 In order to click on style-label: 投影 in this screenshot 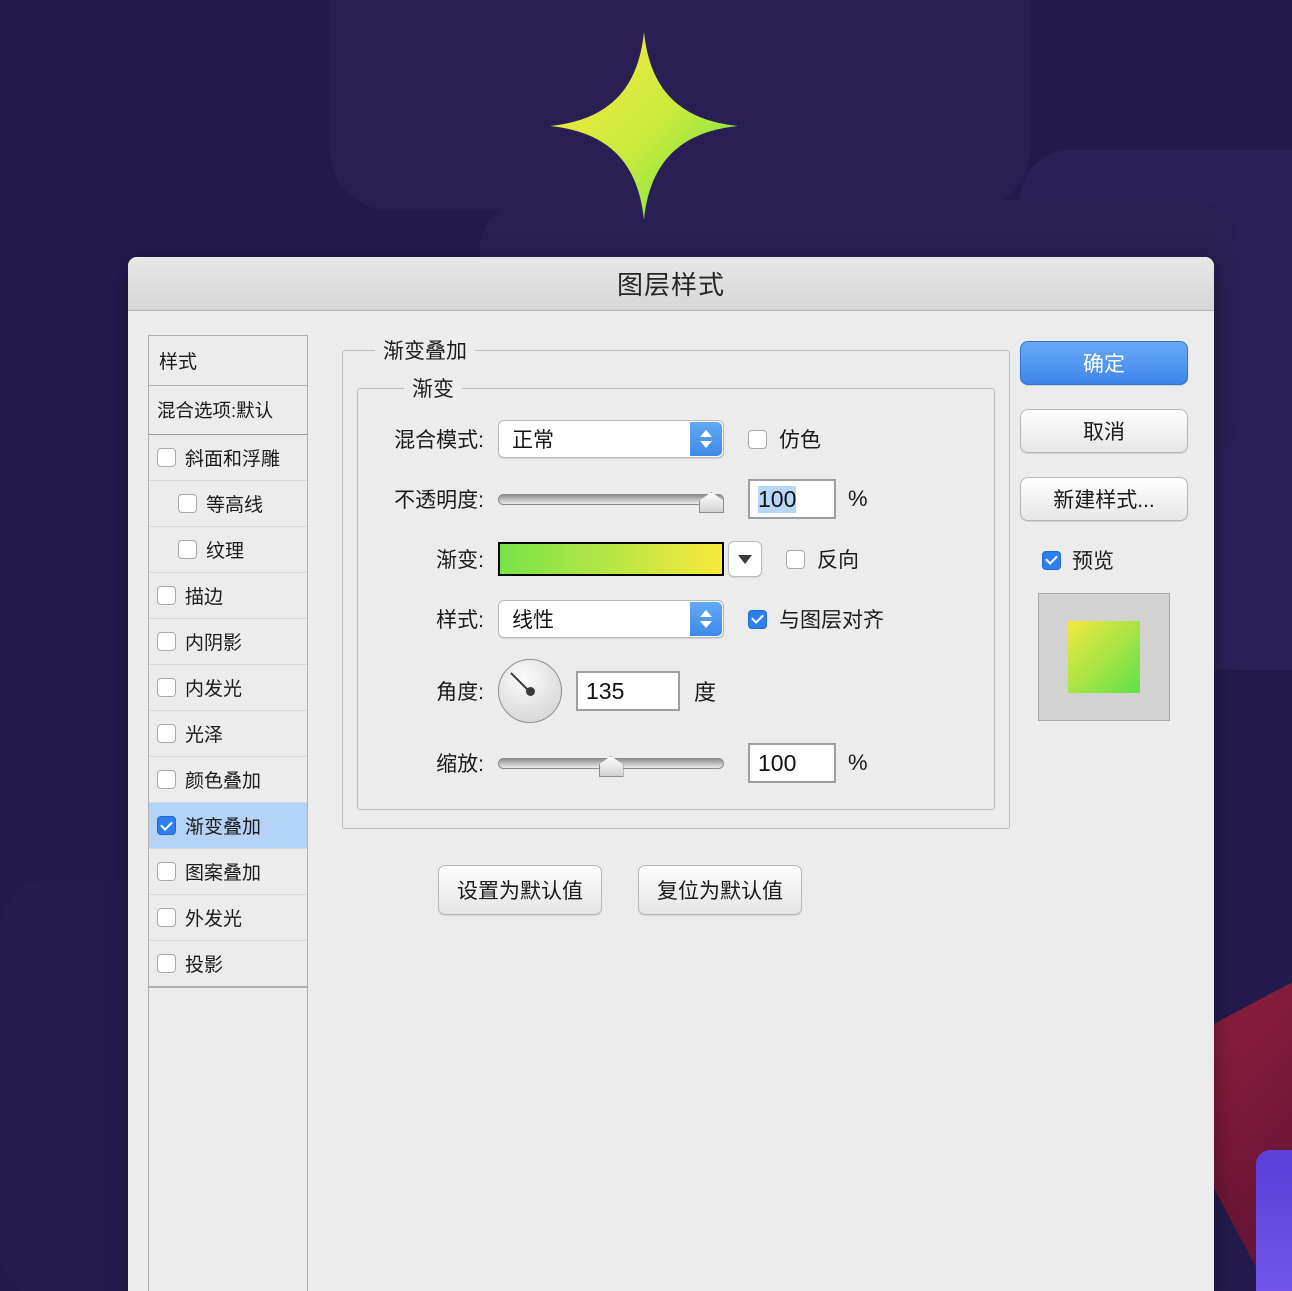, I will do `click(204, 965)`.